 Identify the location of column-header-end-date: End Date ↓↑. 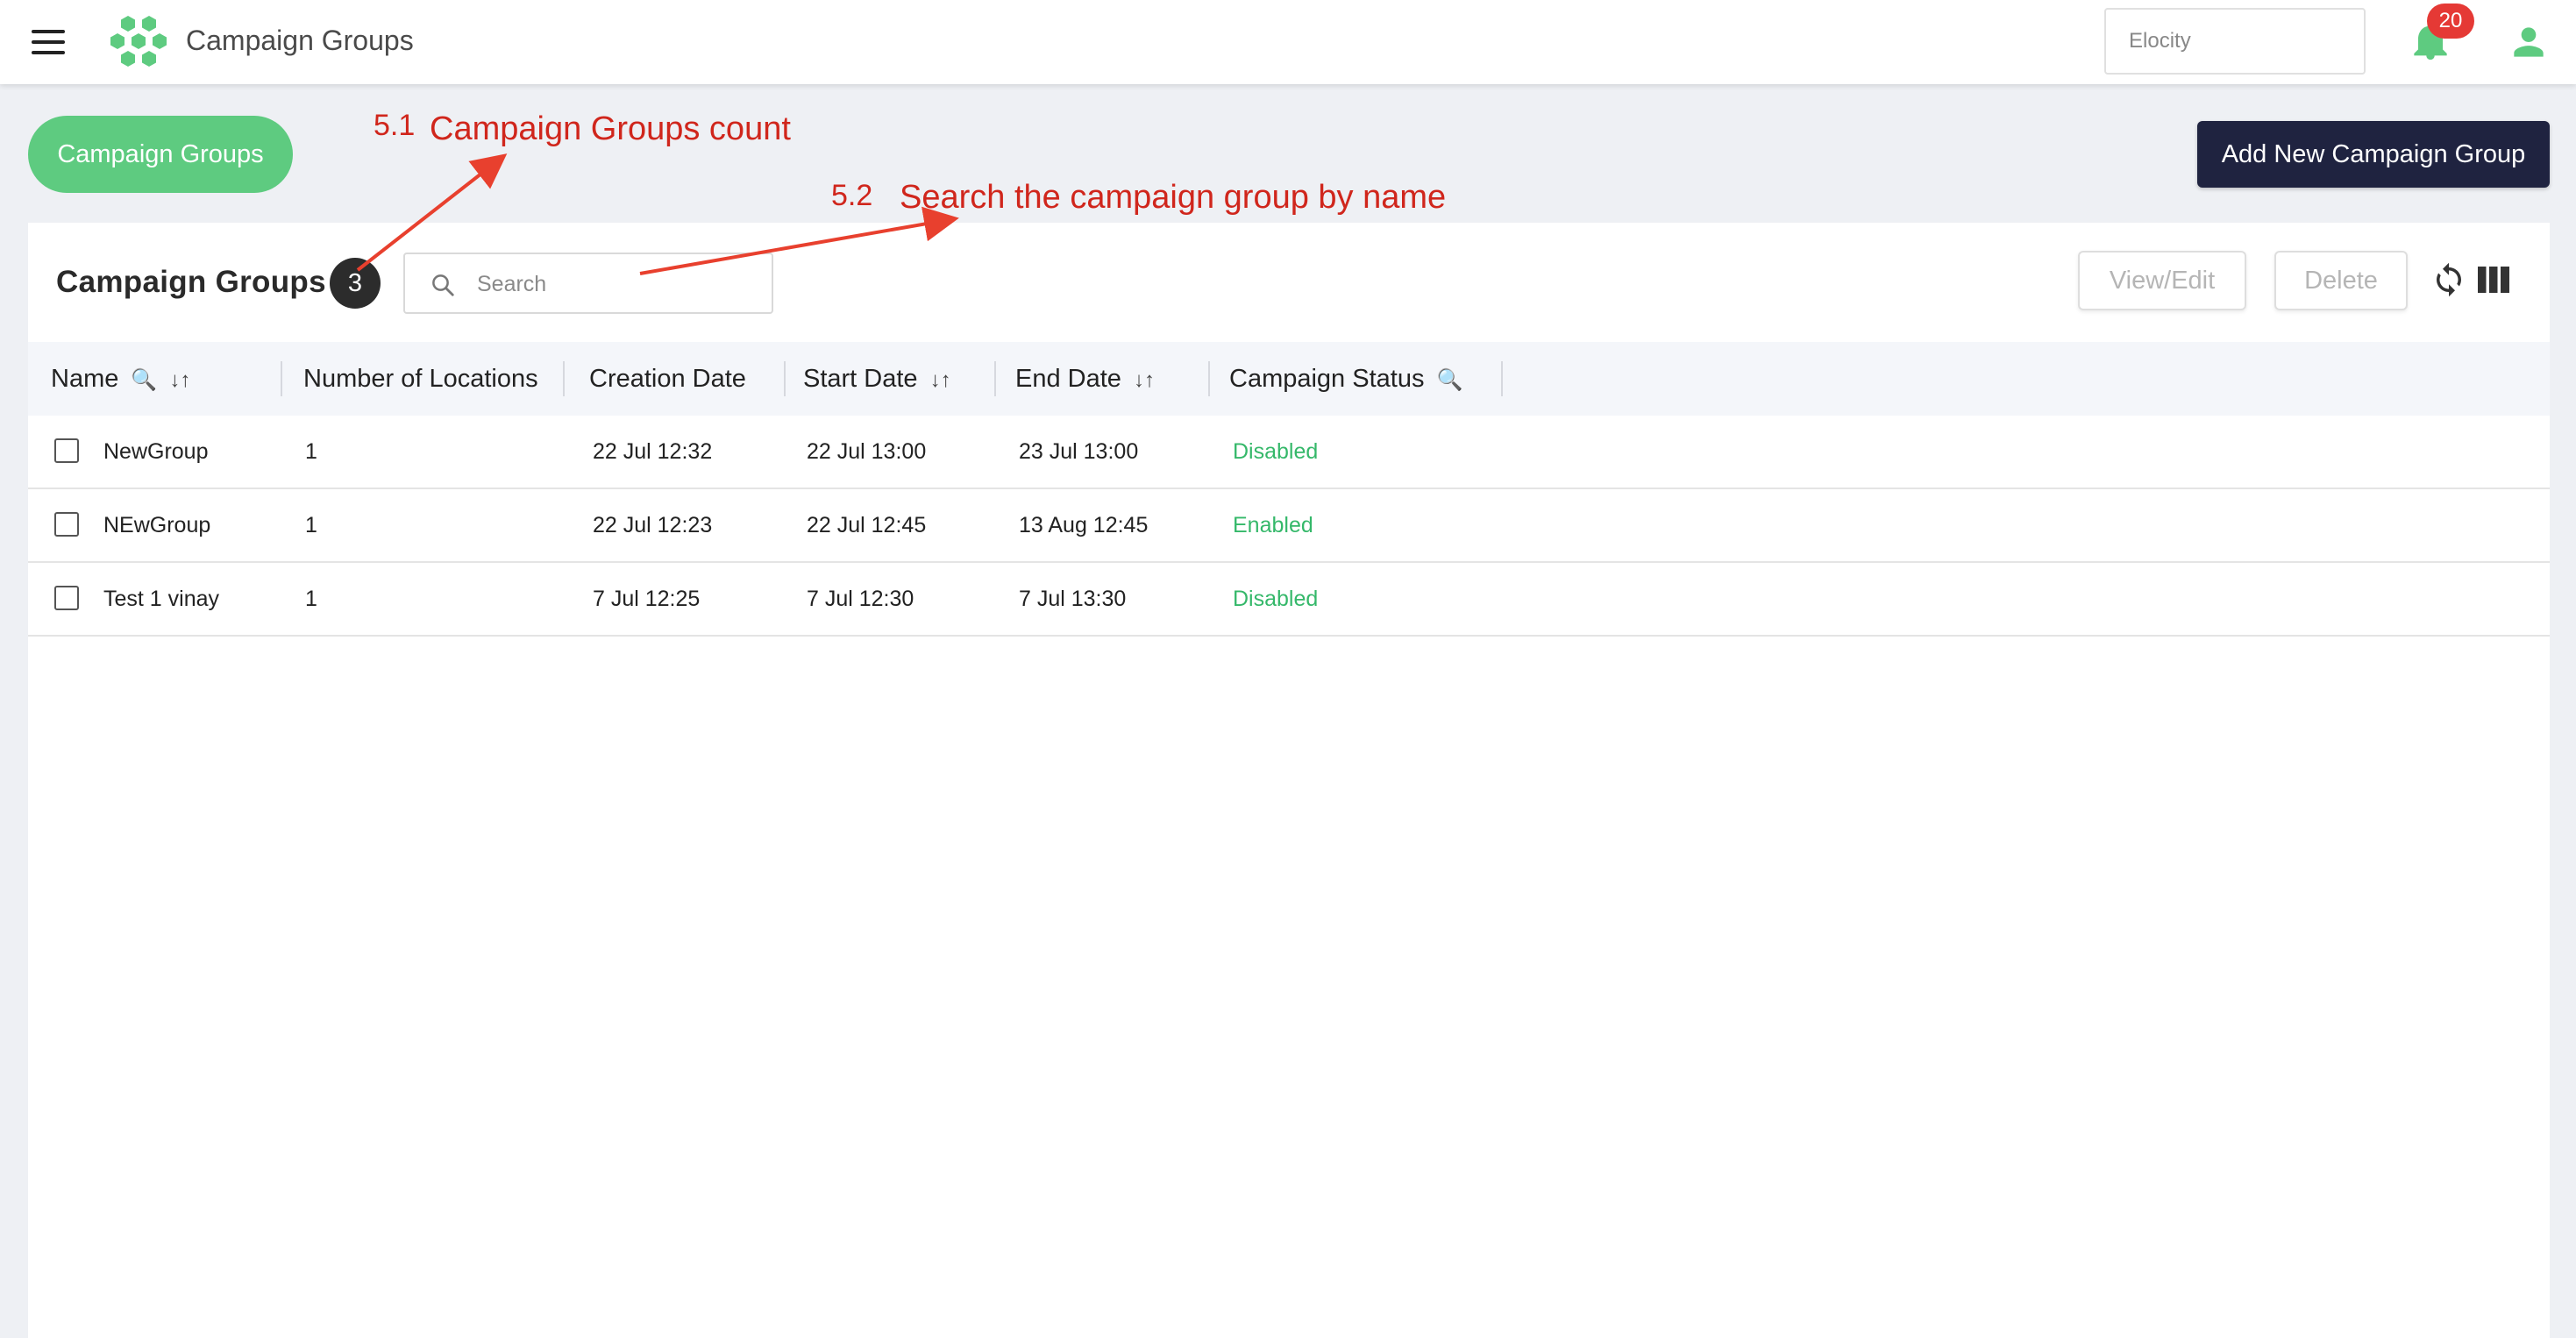
(1112, 379).